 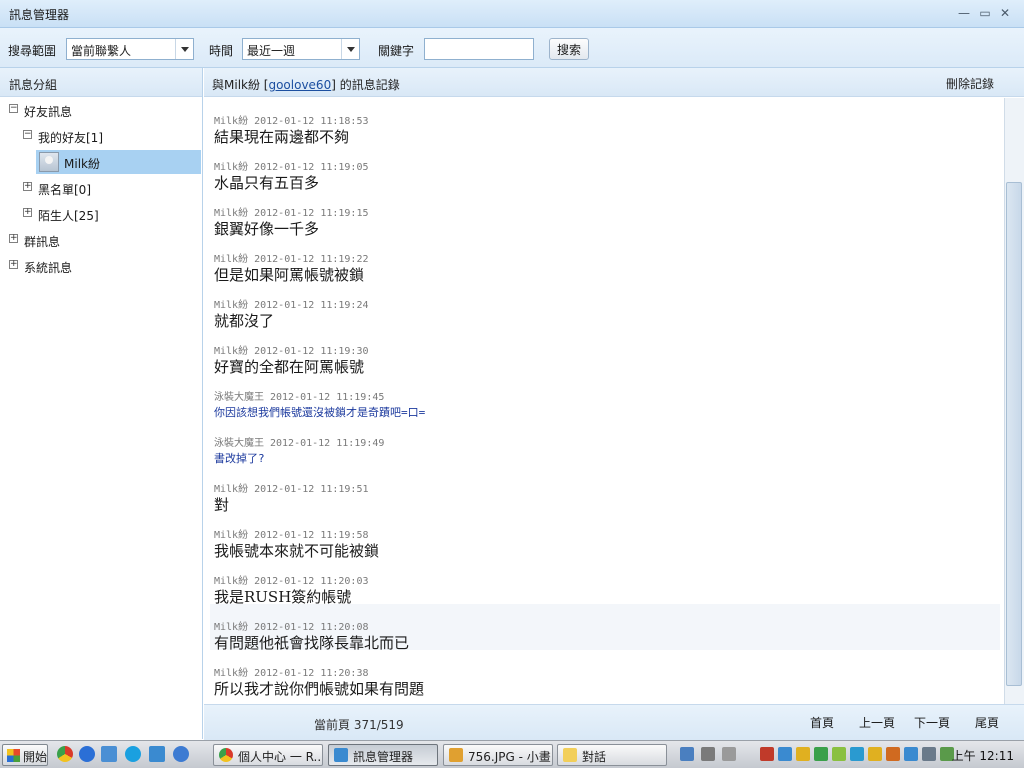 What do you see at coordinates (396, 51) in the screenshot?
I see `keyword-label: 關鍵字` at bounding box center [396, 51].